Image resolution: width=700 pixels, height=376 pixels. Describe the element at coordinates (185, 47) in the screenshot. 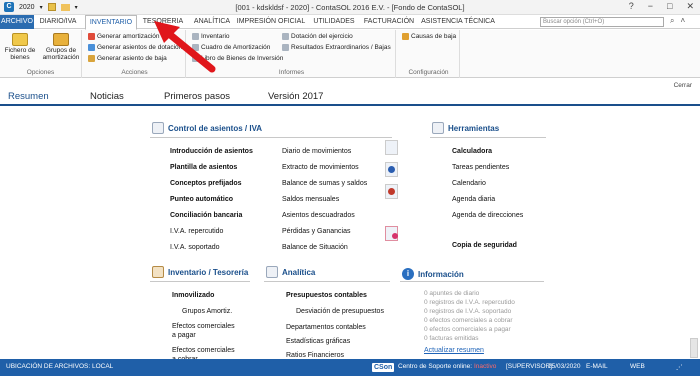

I see `red-arrow-annotation` at that location.